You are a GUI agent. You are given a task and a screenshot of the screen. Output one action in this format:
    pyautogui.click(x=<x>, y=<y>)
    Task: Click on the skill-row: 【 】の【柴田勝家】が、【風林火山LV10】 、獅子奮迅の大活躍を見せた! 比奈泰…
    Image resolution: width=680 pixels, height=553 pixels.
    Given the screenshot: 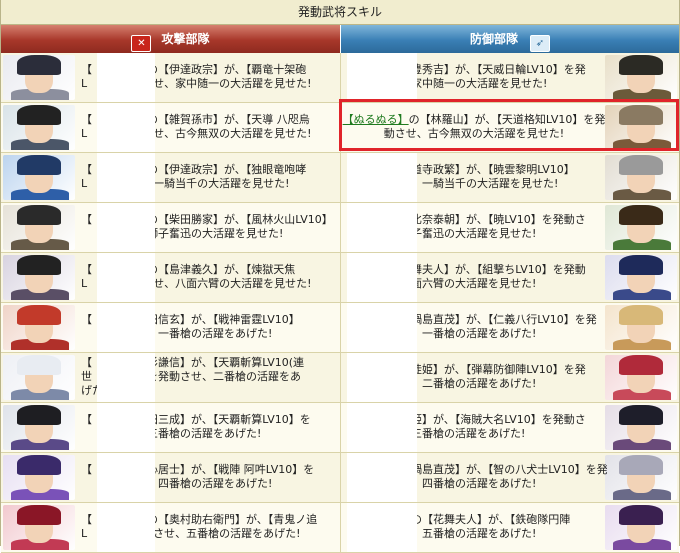 What is the action you would take?
    pyautogui.click(x=340, y=228)
    